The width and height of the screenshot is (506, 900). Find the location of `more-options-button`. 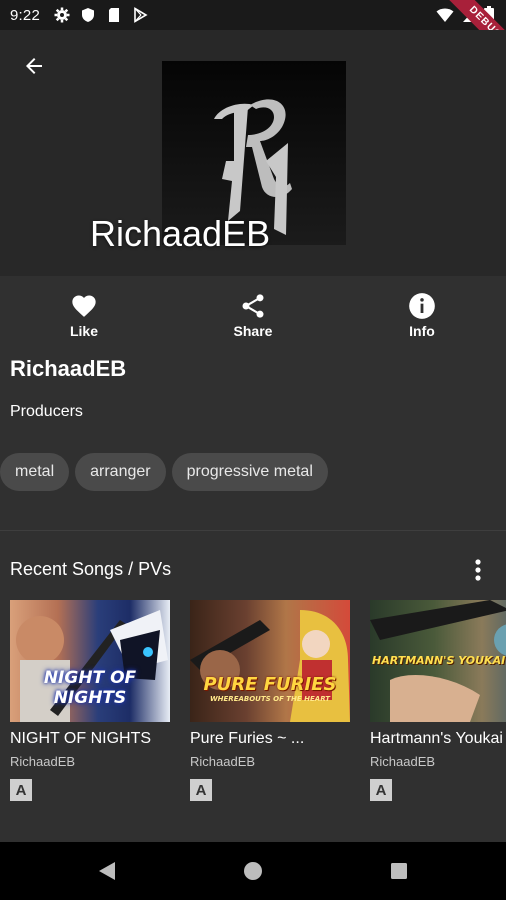

more-options-button is located at coordinates (478, 570).